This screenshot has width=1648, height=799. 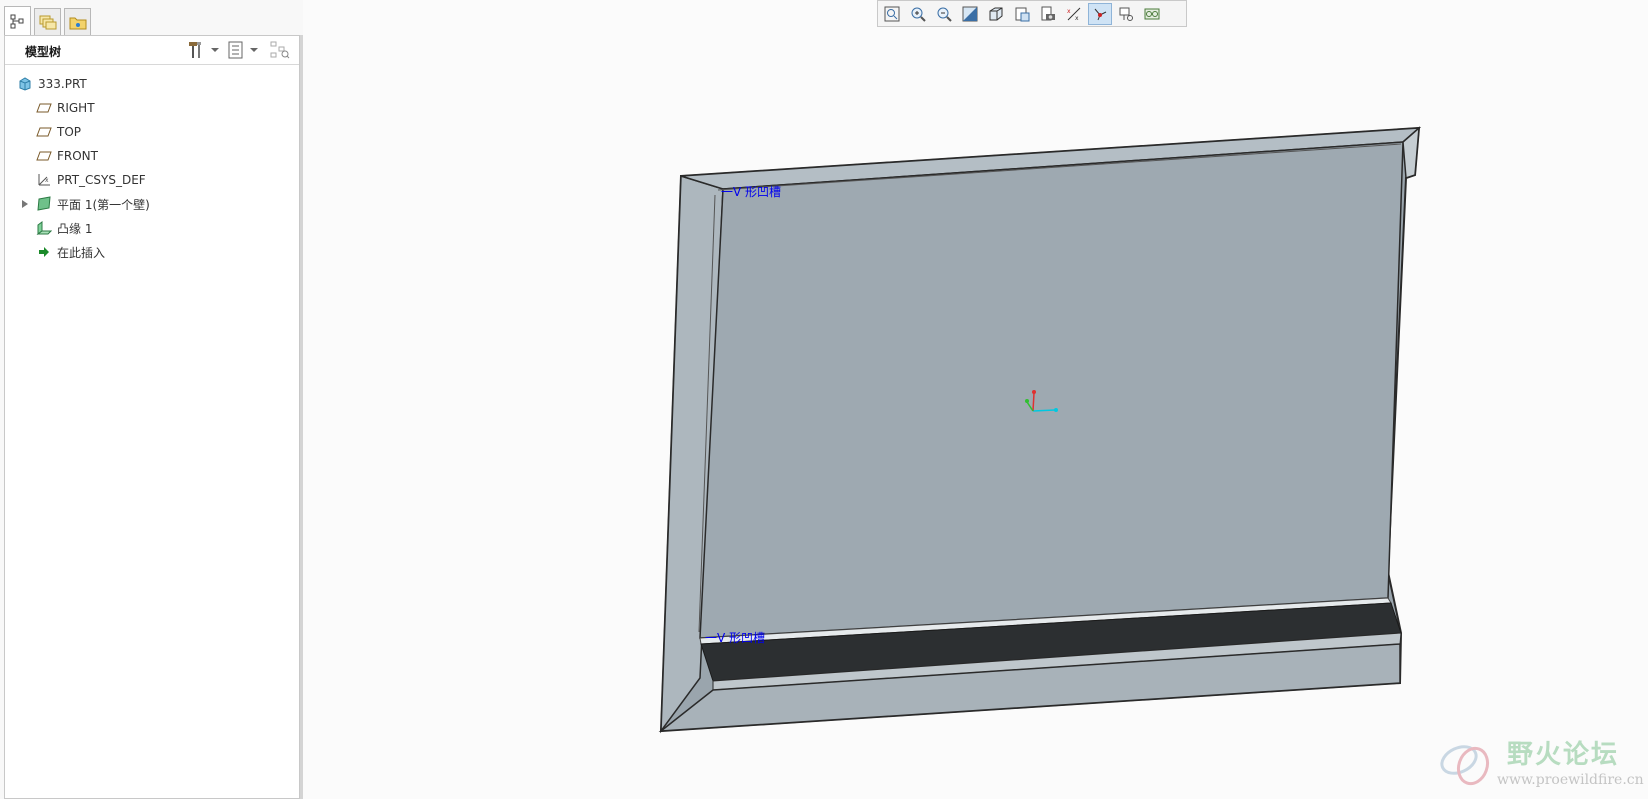 I want to click on flange-icon, so click(x=44, y=228).